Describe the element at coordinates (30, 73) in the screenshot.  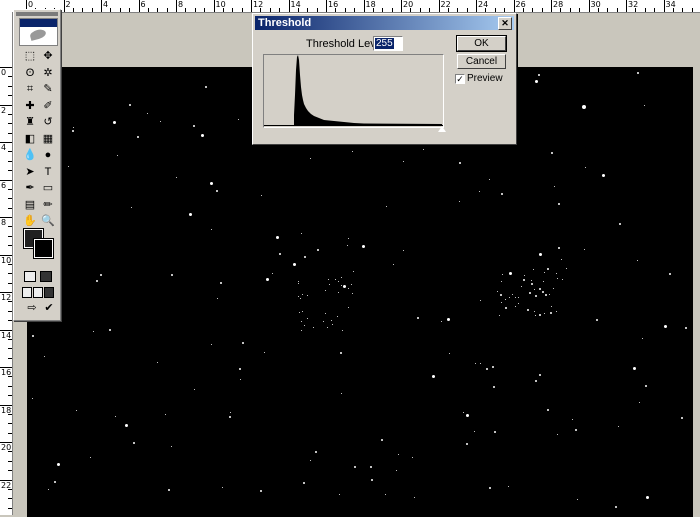
I see `lasso-icon: ʘ` at that location.